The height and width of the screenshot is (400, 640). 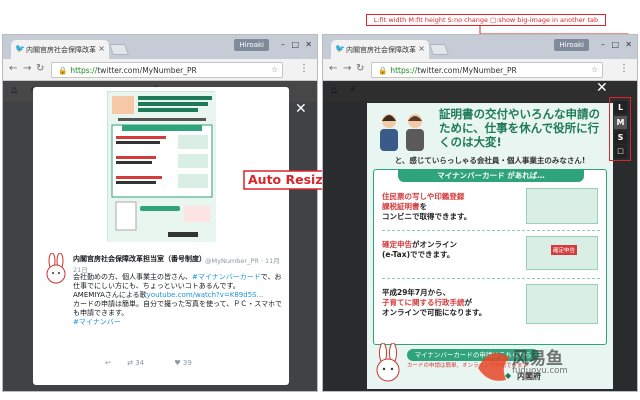 I want to click on tweet-image-thumbnail, so click(x=161, y=166).